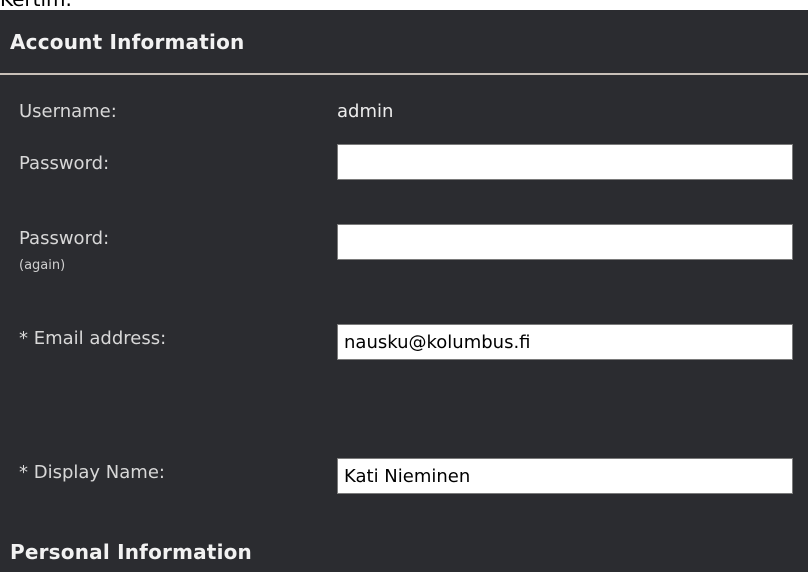 The width and height of the screenshot is (812, 572). I want to click on password-again-field, so click(565, 242).